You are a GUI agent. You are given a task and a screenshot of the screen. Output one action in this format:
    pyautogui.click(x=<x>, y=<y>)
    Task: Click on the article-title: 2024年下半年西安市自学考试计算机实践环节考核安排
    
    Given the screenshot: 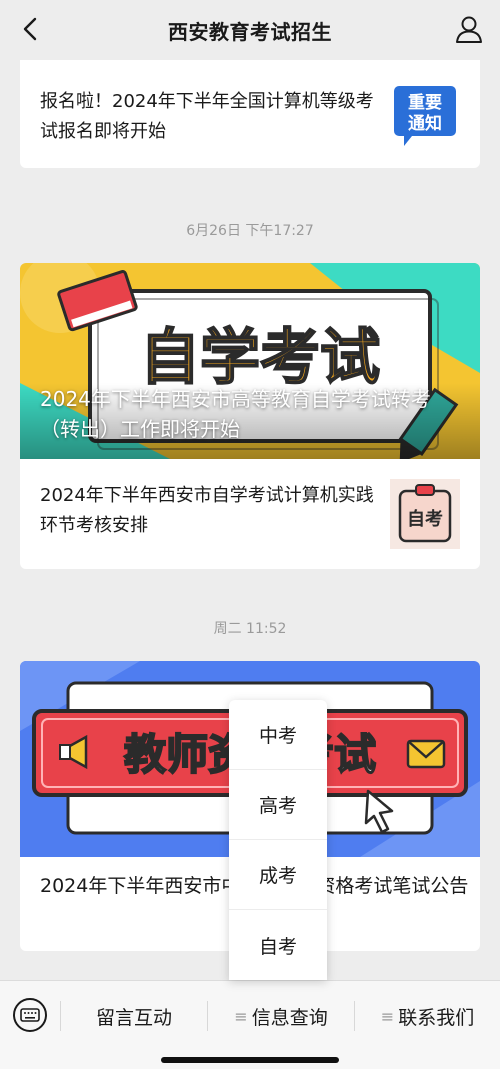 What is the action you would take?
    pyautogui.click(x=207, y=510)
    